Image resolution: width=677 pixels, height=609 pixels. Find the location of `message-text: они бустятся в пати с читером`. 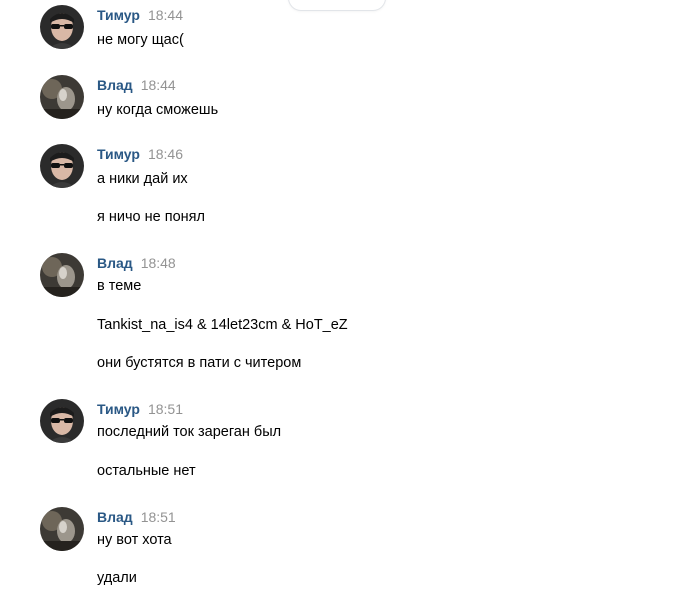

message-text: они бустятся в пати с читером is located at coordinates (199, 363).